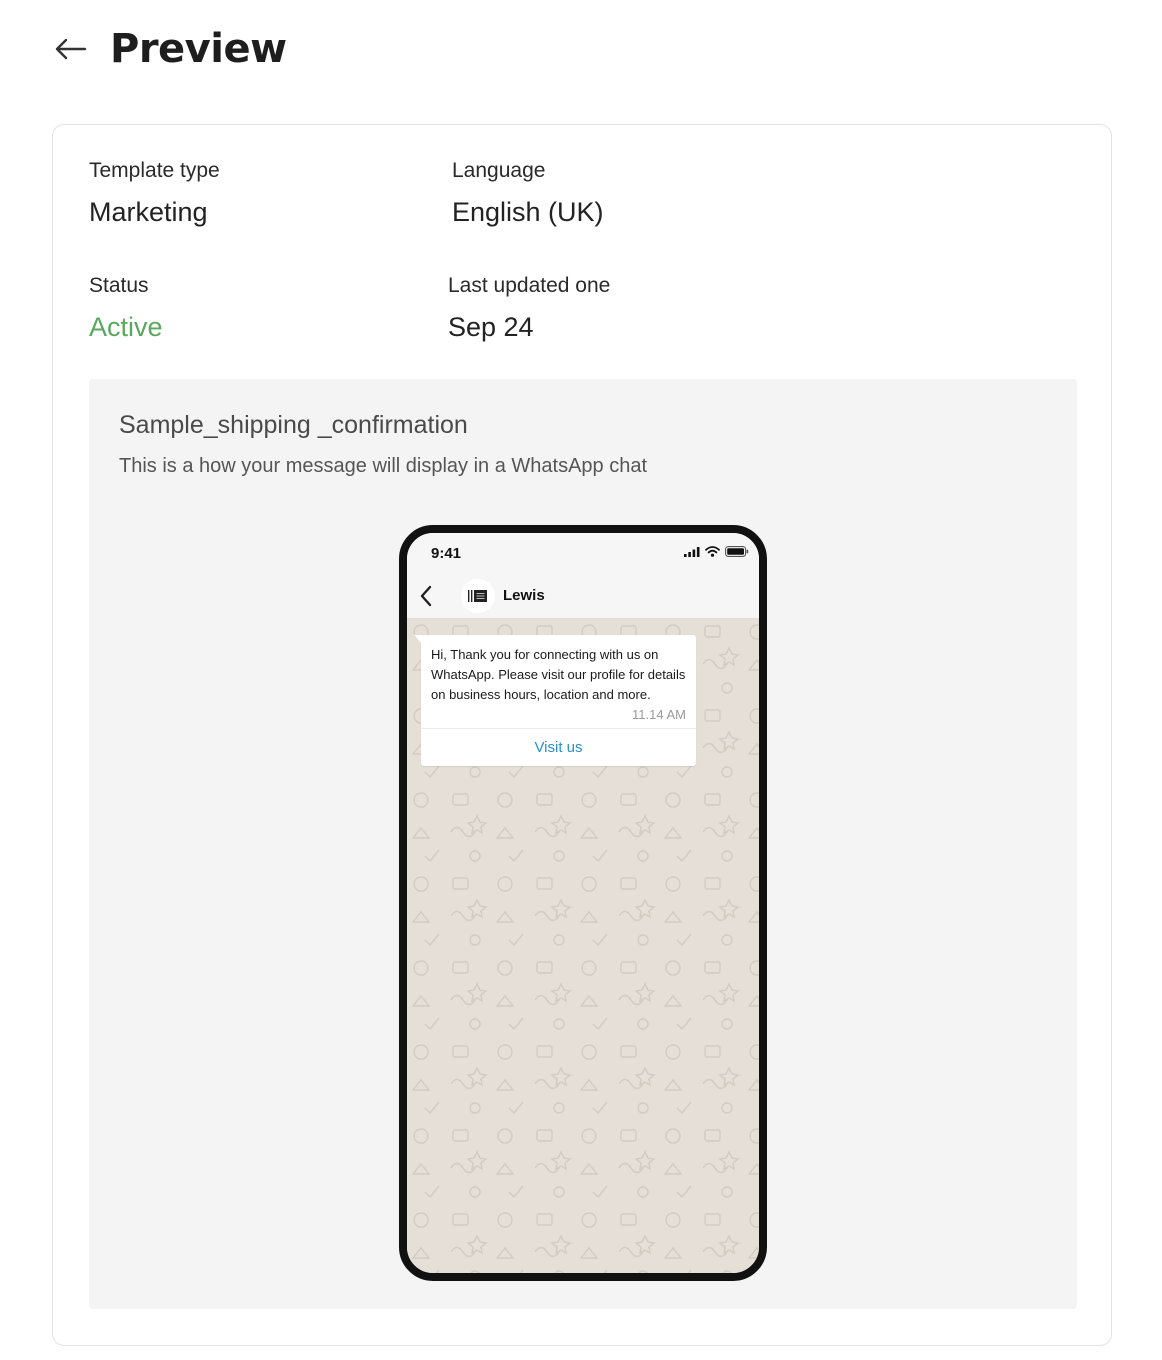  Describe the element at coordinates (426, 595) in the screenshot. I see `chevron-left-icon` at that location.